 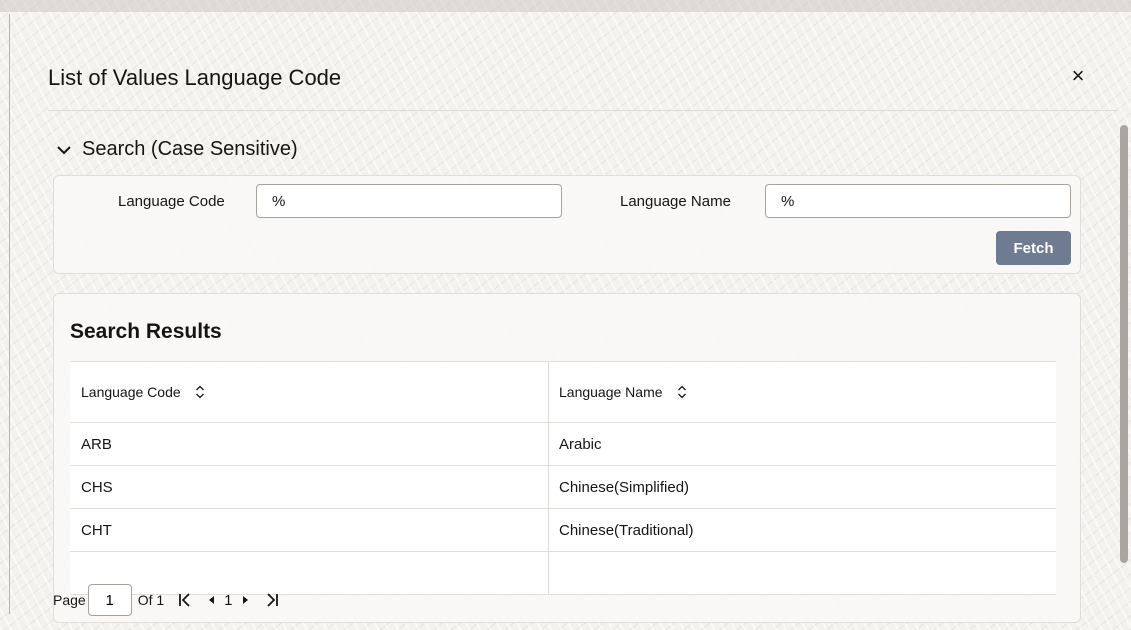 I want to click on language-code-cell: ARB, so click(x=96, y=444).